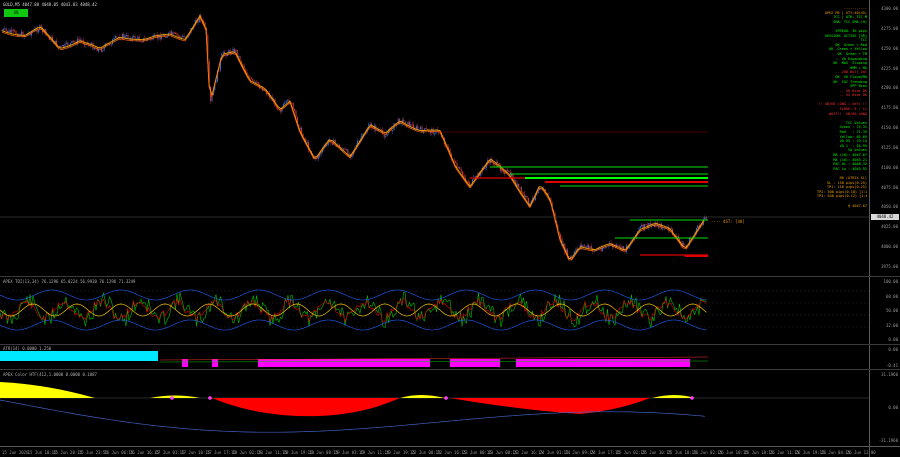 Image resolution: width=900 pixels, height=457 pixels. What do you see at coordinates (50, 4) in the screenshot?
I see `symbol-info: GOLD,M5 4047.88 4048.05 4043.83 4048.42` at bounding box center [50, 4].